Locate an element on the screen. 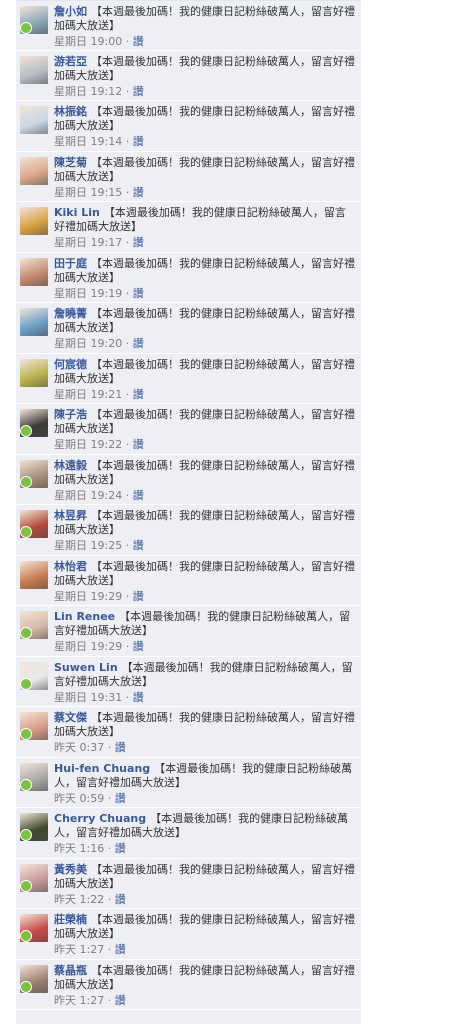 This screenshot has height=1024, width=461. comment-meta: 星期日 19:20 · 讚 is located at coordinates (99, 343).